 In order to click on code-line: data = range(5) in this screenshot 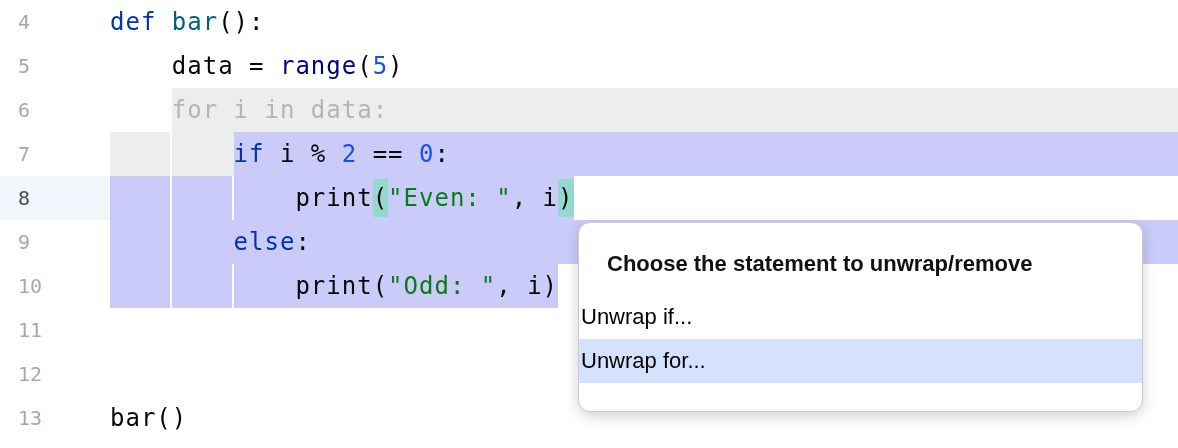, I will do `click(287, 66)`.